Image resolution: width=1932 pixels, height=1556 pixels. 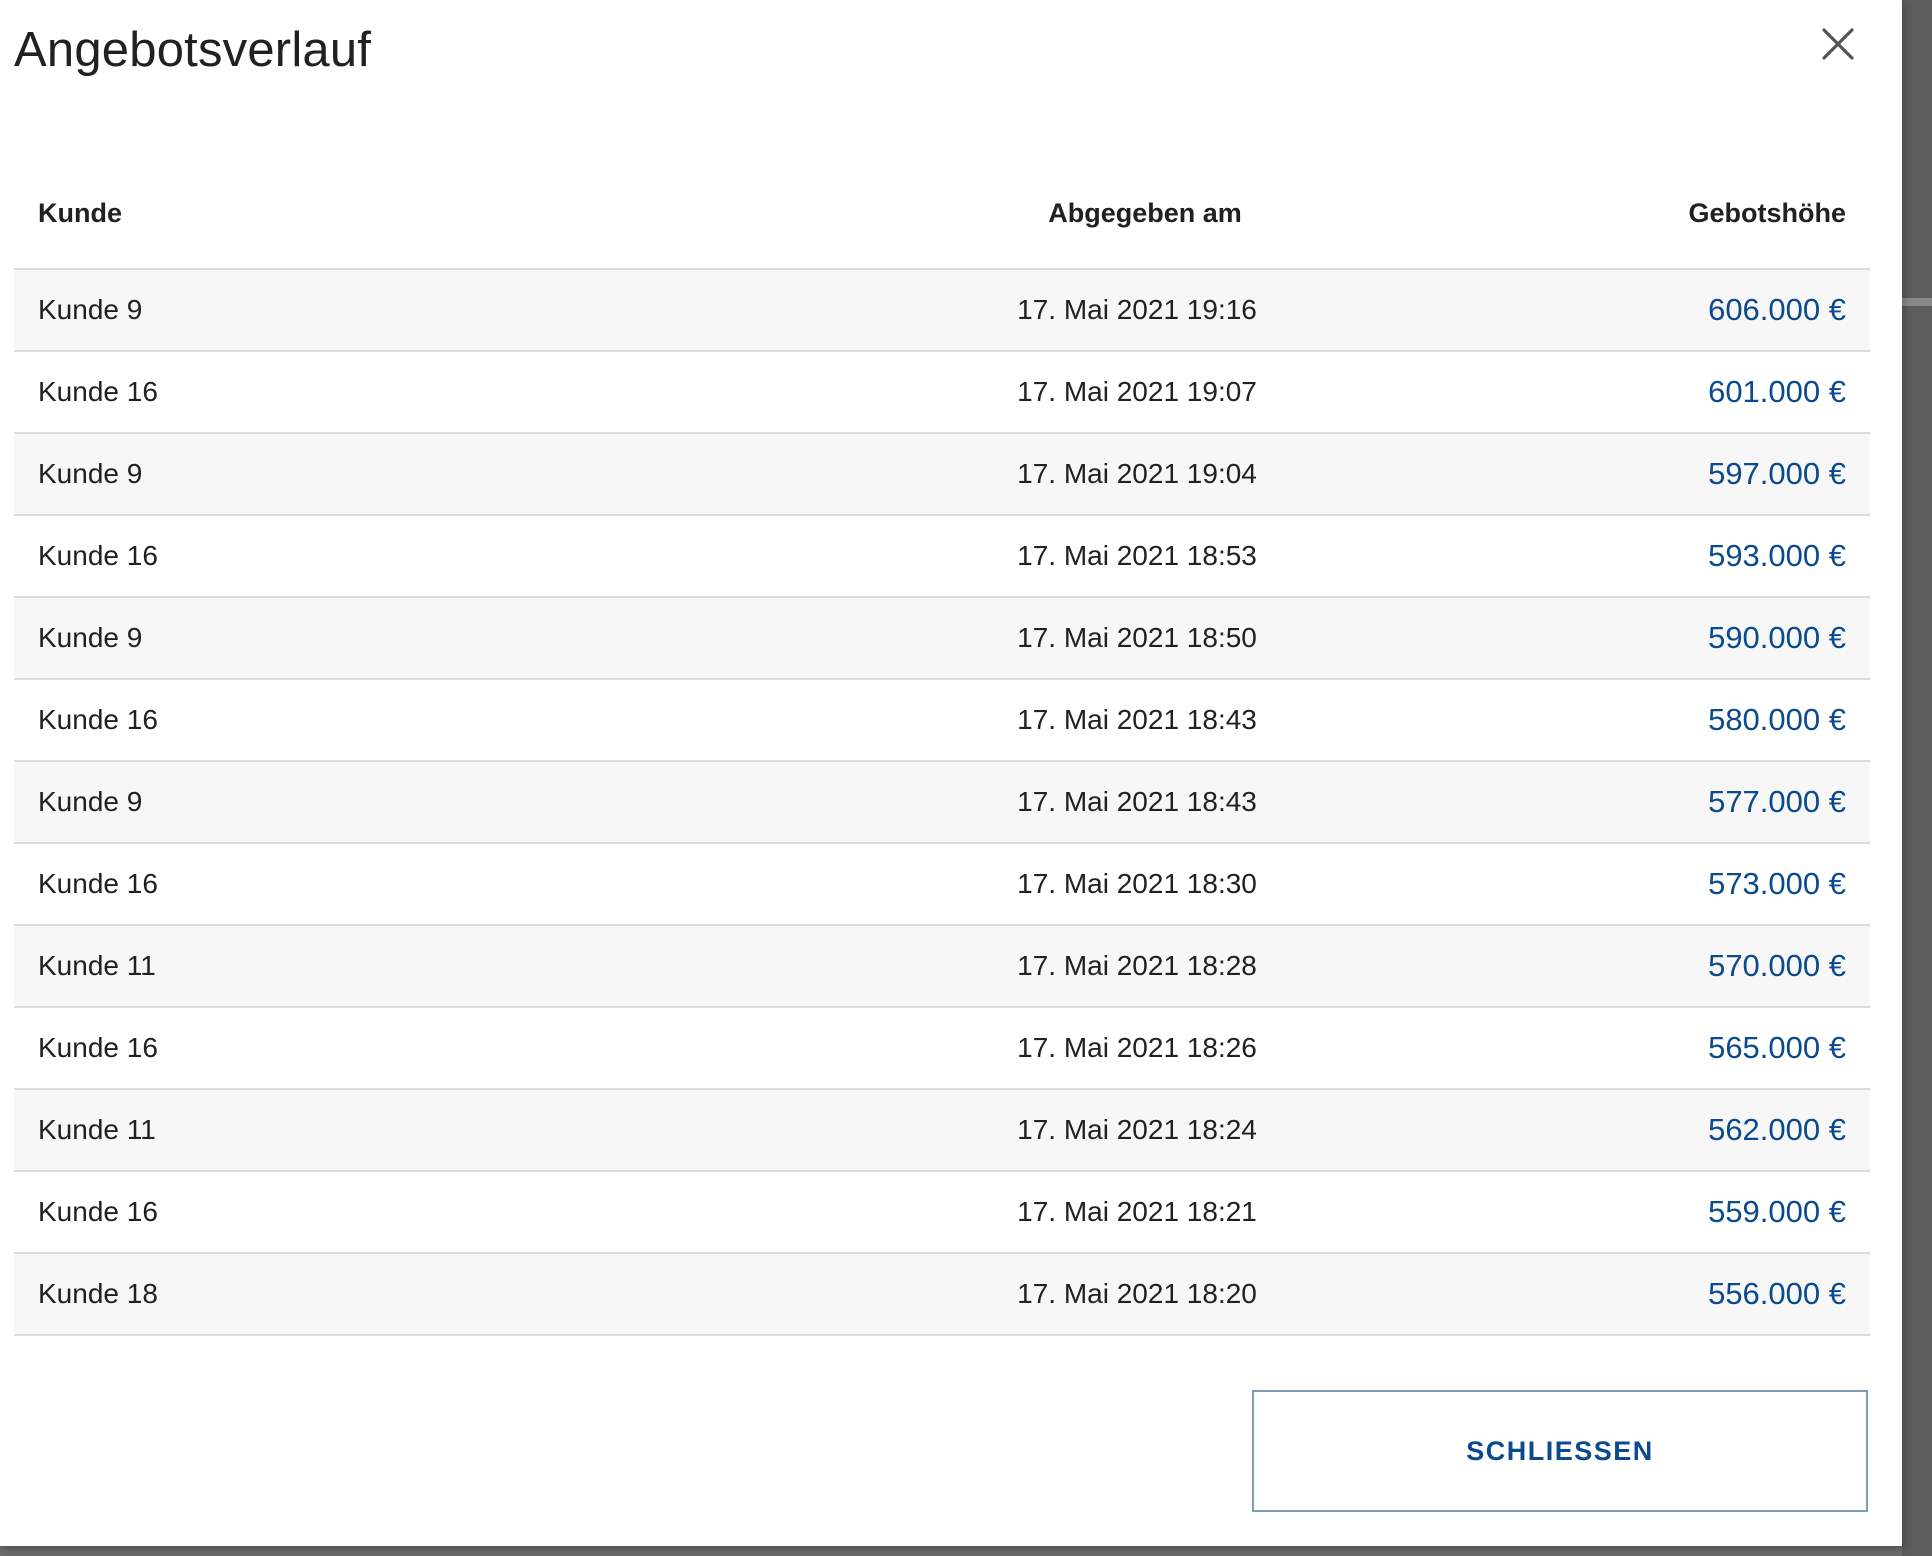 I want to click on column-header-date: Abgegeben am, so click(x=1145, y=213).